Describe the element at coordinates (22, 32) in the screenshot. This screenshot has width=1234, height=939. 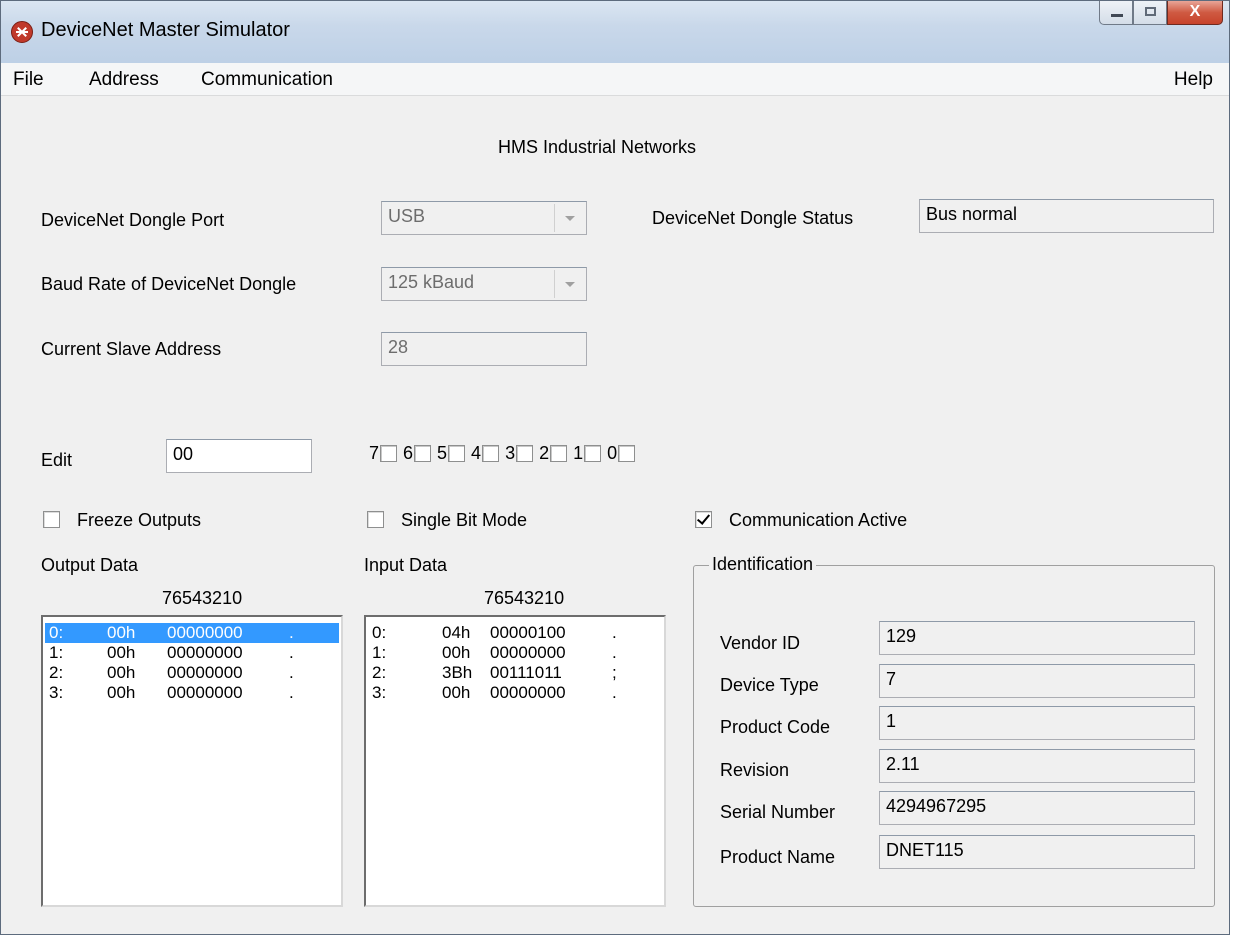
I see `app-logo-icon` at that location.